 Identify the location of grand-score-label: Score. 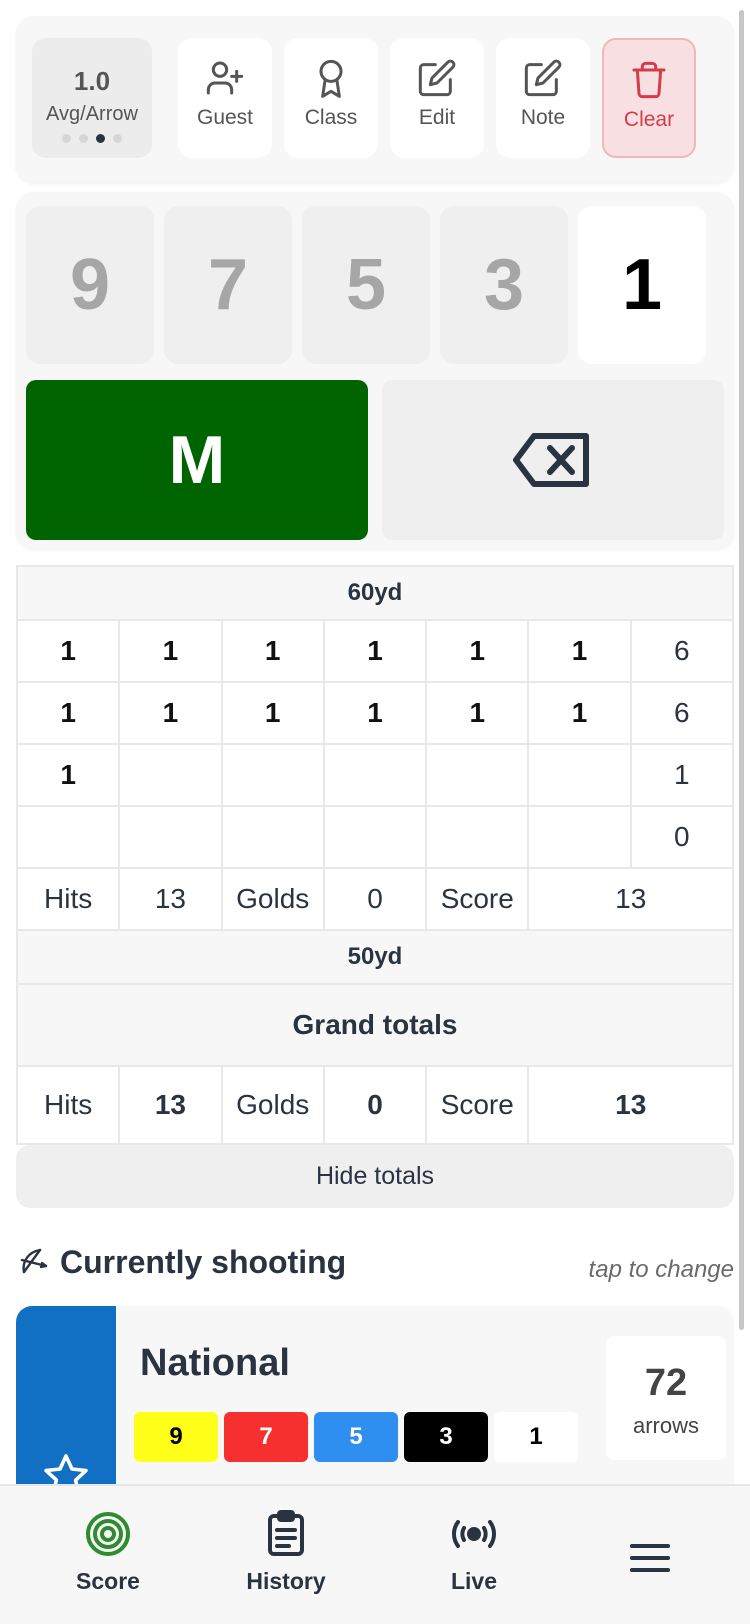
(477, 1105).